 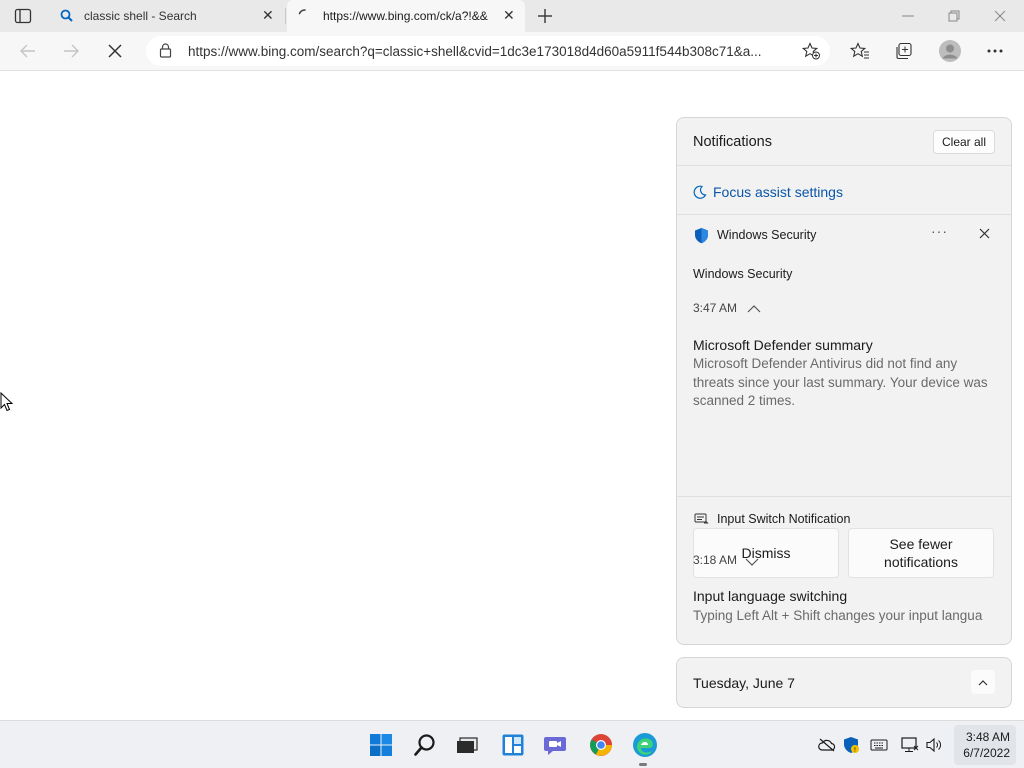 What do you see at coordinates (827, 745) in the screenshot?
I see `onedrive-offline-icon` at bounding box center [827, 745].